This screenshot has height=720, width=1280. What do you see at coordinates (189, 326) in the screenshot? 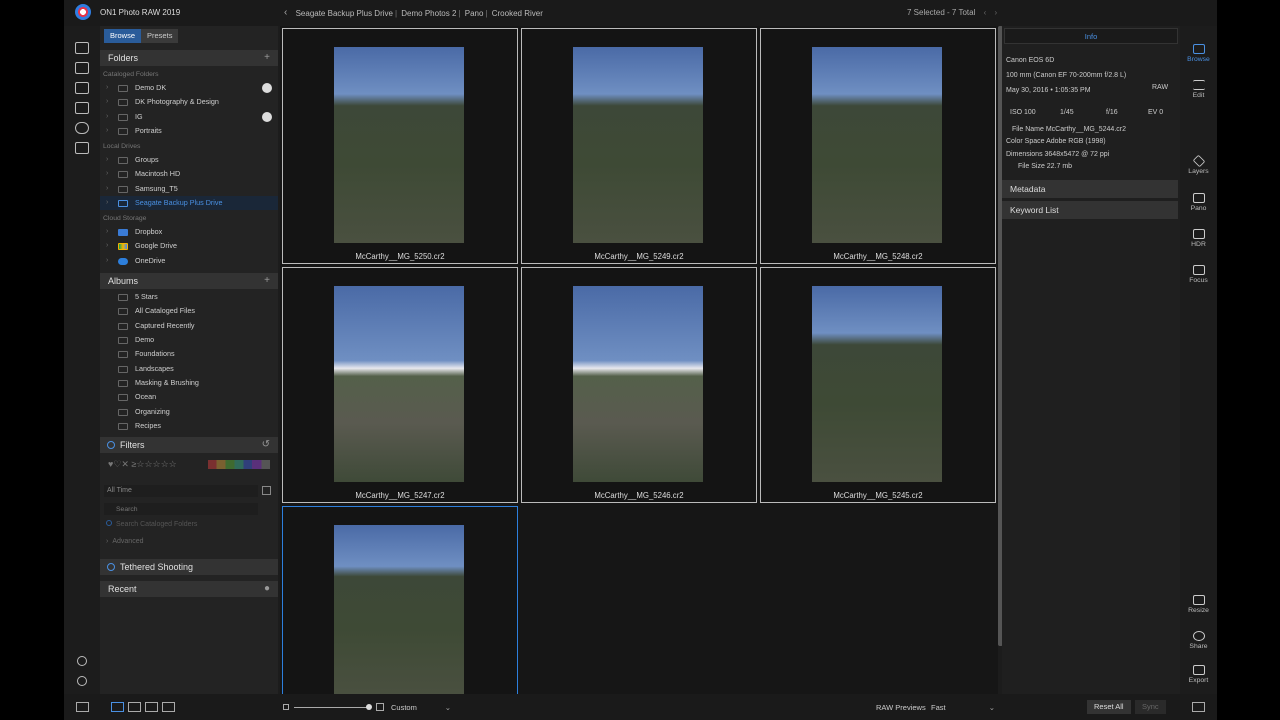
I see `album-item: Captured Recently` at bounding box center [189, 326].